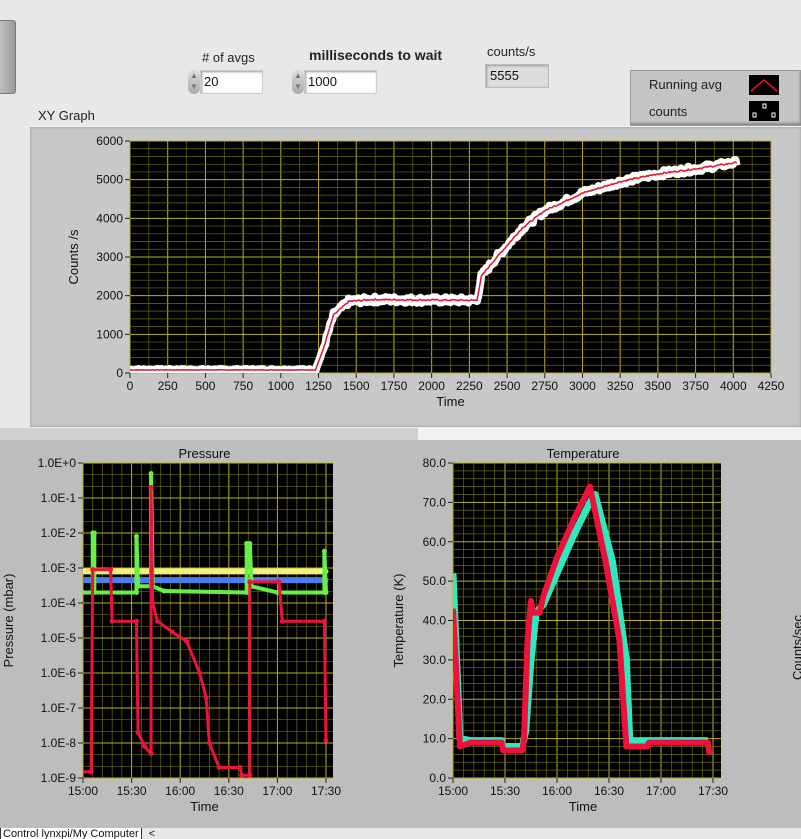  What do you see at coordinates (435, 699) in the screenshot?
I see `y-tick-label: 20.0` at bounding box center [435, 699].